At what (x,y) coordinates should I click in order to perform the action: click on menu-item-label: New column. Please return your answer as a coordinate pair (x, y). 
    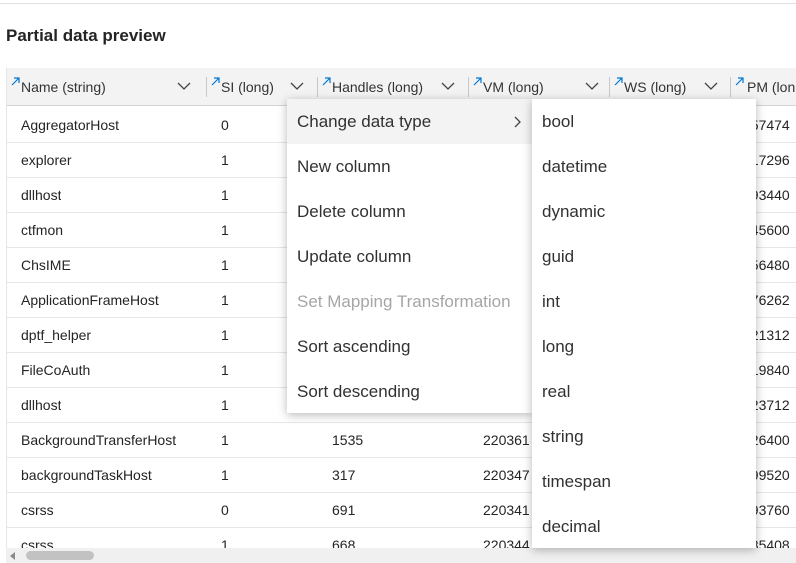
    Looking at the image, I should click on (344, 166).